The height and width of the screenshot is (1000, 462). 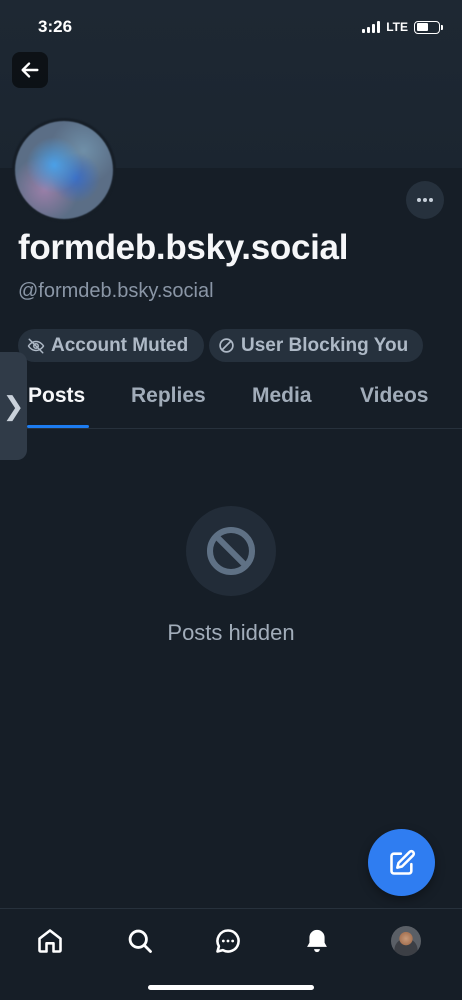 I want to click on account-muted-label: Account Muted, so click(x=120, y=345).